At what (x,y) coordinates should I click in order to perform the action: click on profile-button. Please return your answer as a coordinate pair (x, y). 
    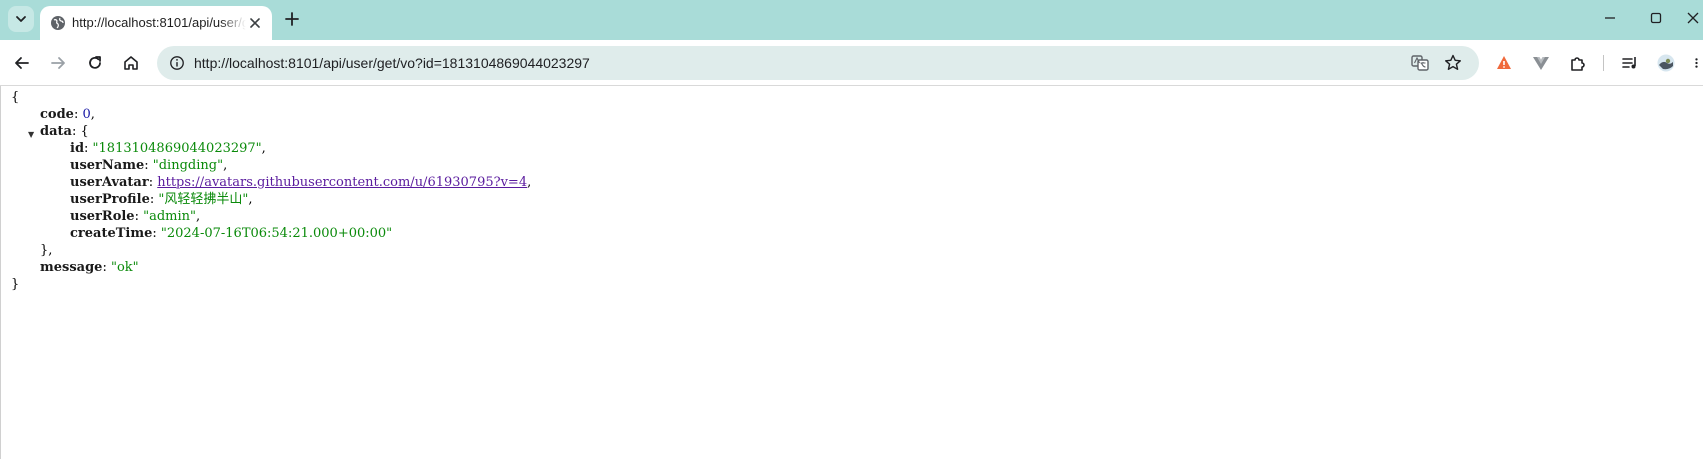
    Looking at the image, I should click on (1666, 63).